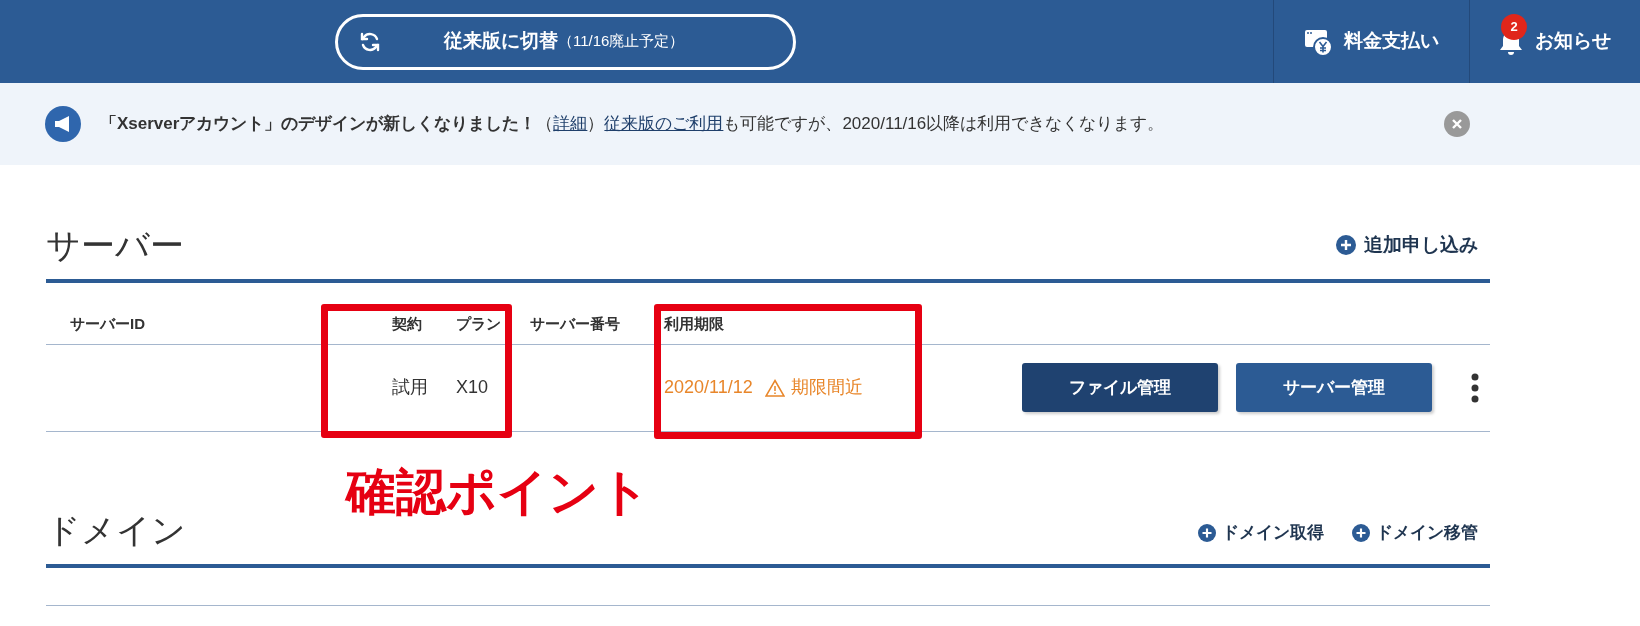 This screenshot has height=626, width=1640. I want to click on announcement-text: 「Xserverアカウント」のデザインが新しくなりました！（詳細）従来版のご利用 も可能ですが、2020/11/16以降は利用できなくなります。, so click(632, 124).